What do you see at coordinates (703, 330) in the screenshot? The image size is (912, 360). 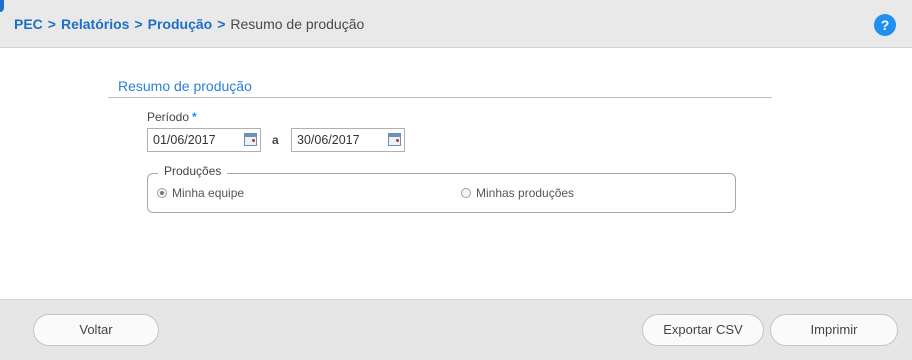 I see `export-csv-button: Exportar CSV` at bounding box center [703, 330].